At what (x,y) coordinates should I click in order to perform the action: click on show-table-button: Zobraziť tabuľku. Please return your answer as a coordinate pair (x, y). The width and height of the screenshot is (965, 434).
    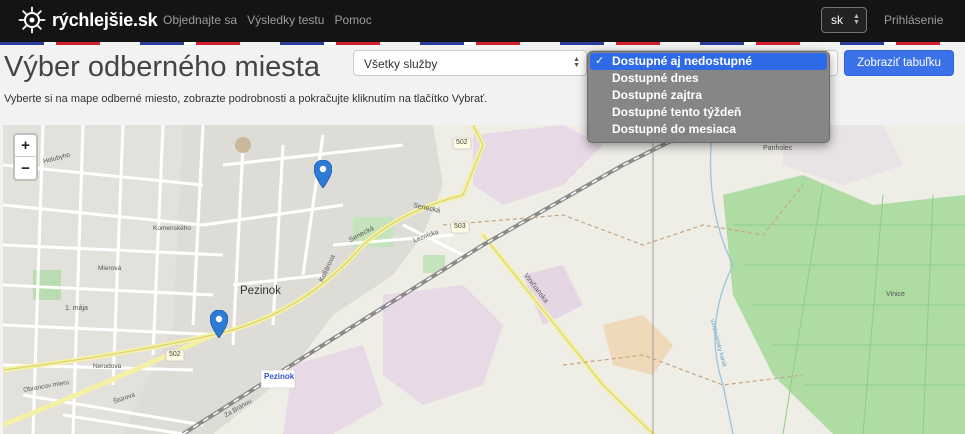
    Looking at the image, I should click on (899, 63).